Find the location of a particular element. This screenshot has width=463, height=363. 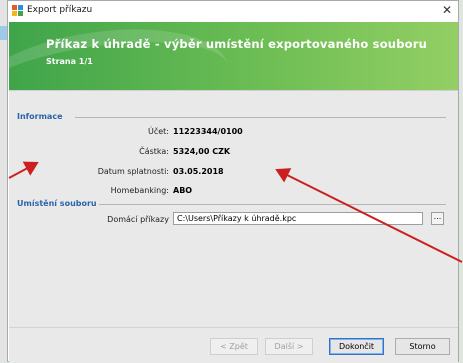

account-label: Účet: is located at coordinates (158, 131).